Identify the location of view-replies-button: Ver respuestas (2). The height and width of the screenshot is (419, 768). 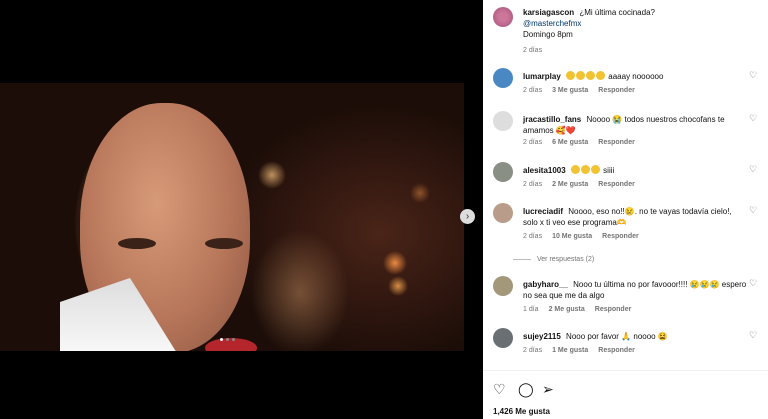
(553, 259).